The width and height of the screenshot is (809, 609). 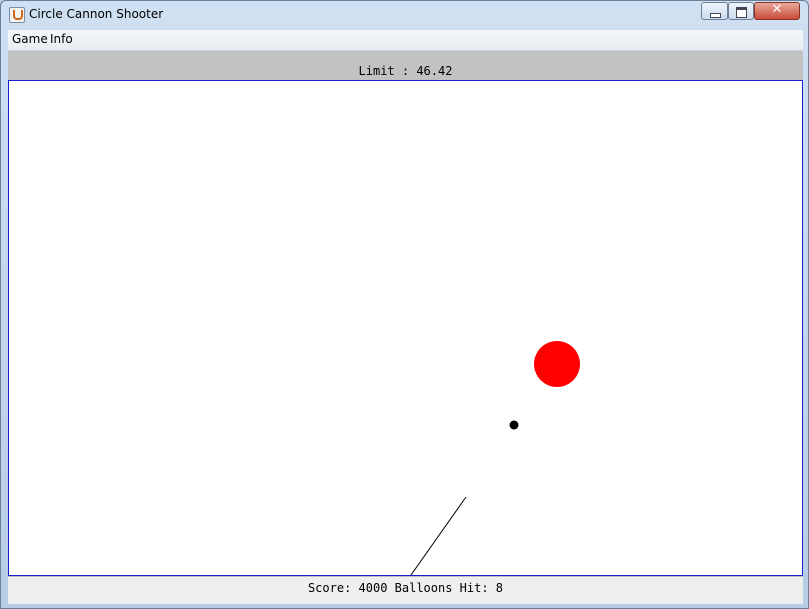 What do you see at coordinates (61, 39) in the screenshot?
I see `menu-info: Info` at bounding box center [61, 39].